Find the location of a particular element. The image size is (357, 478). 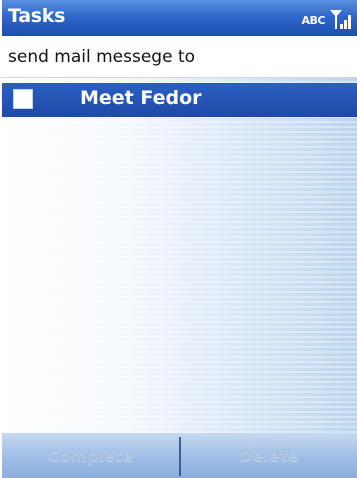

new-task-row is located at coordinates (179, 57).